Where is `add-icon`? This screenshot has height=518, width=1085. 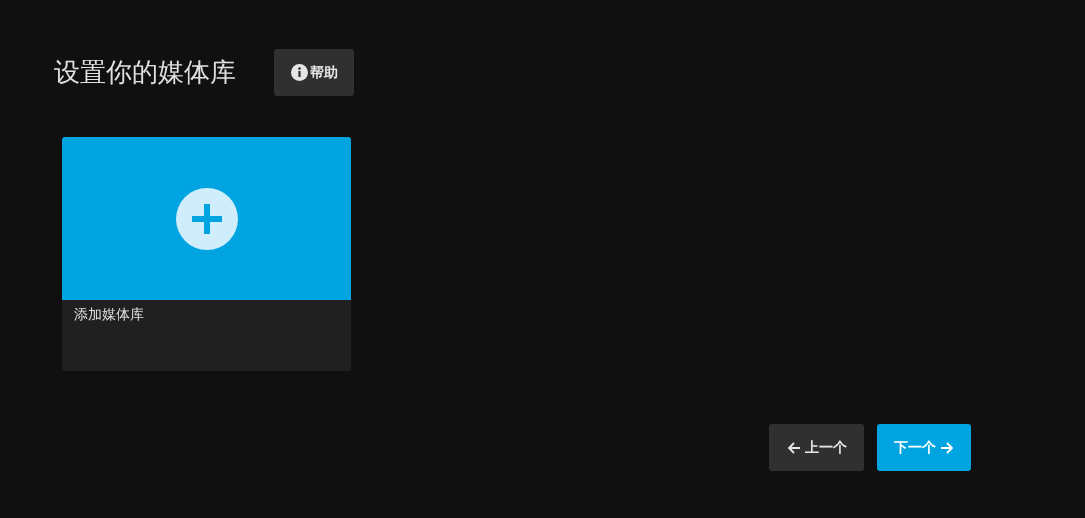 add-icon is located at coordinates (206, 218).